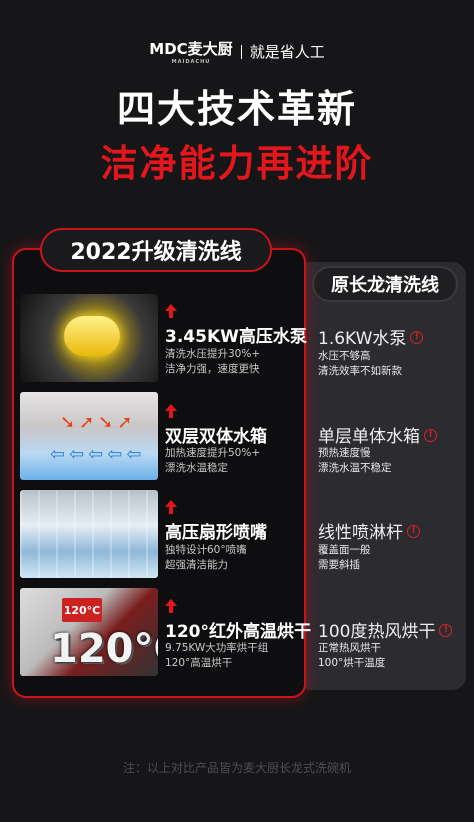 The width and height of the screenshot is (474, 822). What do you see at coordinates (385, 284) in the screenshot?
I see `old-line-label: 原长龙清洗线` at bounding box center [385, 284].